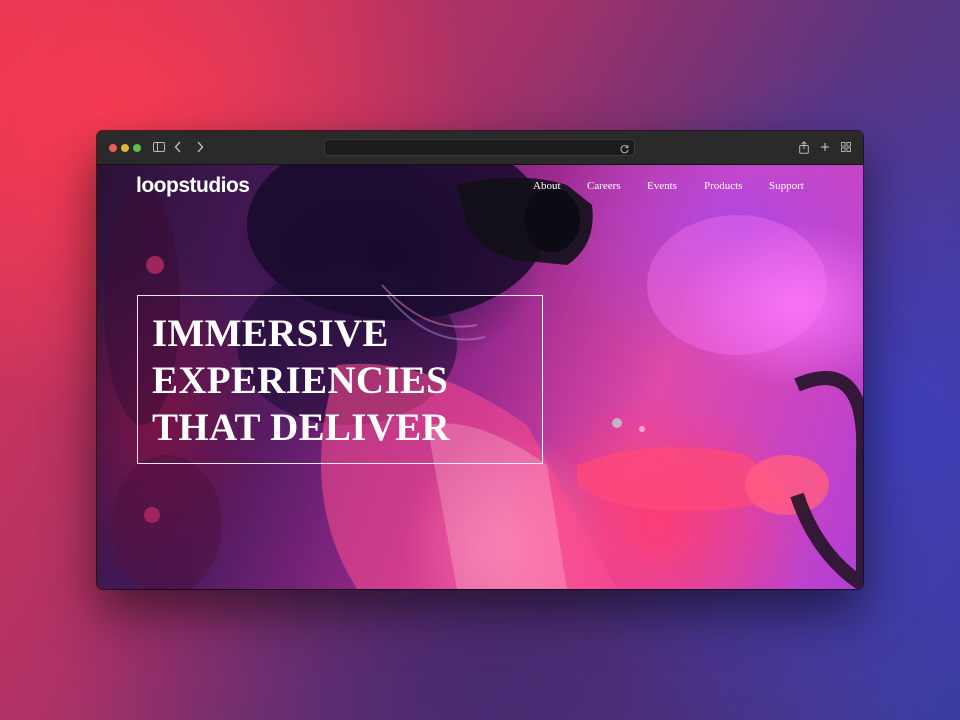 Image resolution: width=960 pixels, height=720 pixels. Describe the element at coordinates (846, 147) in the screenshot. I see `grid-icon` at that location.